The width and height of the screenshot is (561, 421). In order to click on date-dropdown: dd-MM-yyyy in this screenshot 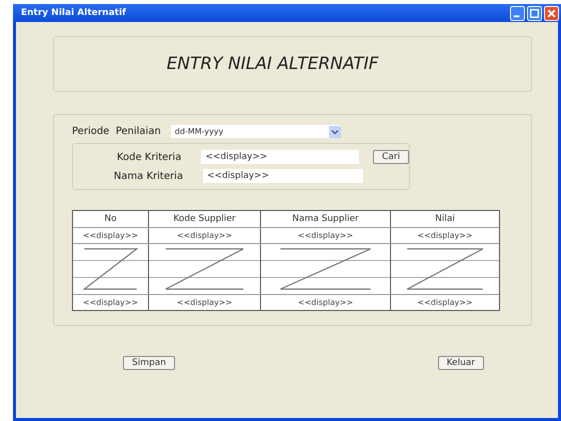, I will do `click(255, 131)`.